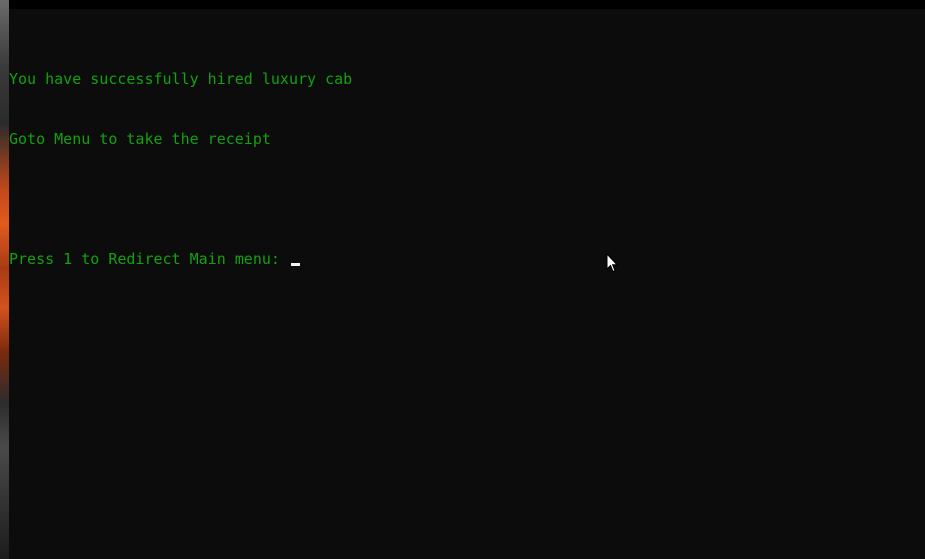  I want to click on receipt-instruction: Goto Menu to take the receipt, so click(140, 139).